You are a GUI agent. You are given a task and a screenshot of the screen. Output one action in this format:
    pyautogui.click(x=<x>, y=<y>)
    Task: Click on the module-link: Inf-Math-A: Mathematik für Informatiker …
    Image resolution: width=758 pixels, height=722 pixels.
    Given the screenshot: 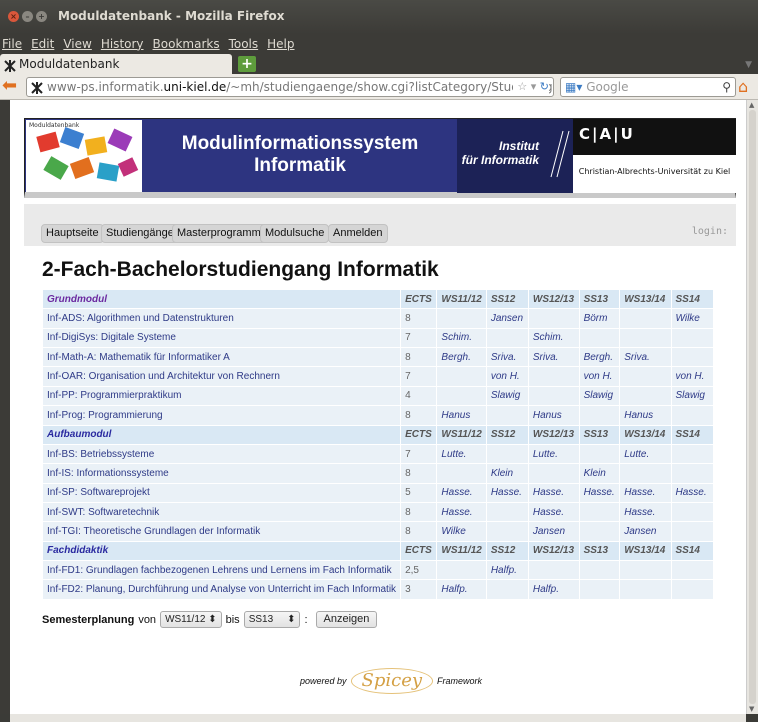 What is the action you would take?
    pyautogui.click(x=221, y=357)
    